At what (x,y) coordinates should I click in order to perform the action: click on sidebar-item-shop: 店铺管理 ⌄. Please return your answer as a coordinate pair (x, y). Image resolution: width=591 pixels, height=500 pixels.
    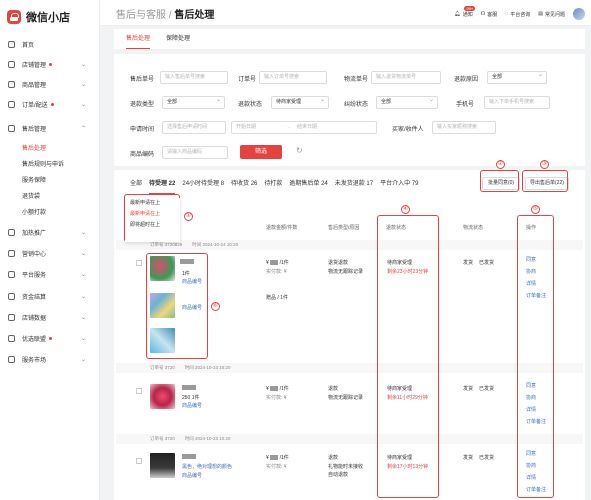
    Looking at the image, I should click on (50, 64).